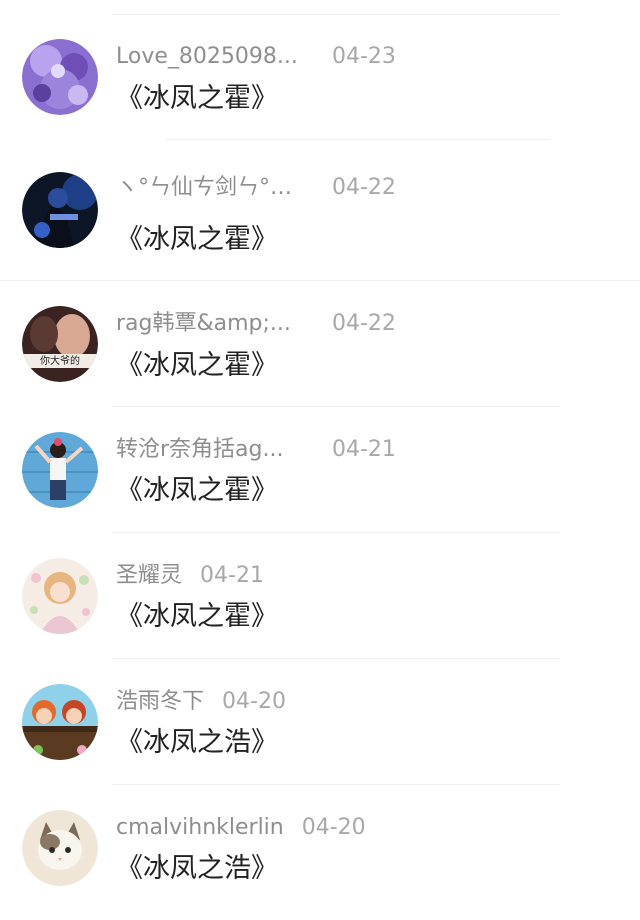 This screenshot has width=640, height=920. Describe the element at coordinates (149, 575) in the screenshot. I see `sender-name: 圣耀灵` at that location.